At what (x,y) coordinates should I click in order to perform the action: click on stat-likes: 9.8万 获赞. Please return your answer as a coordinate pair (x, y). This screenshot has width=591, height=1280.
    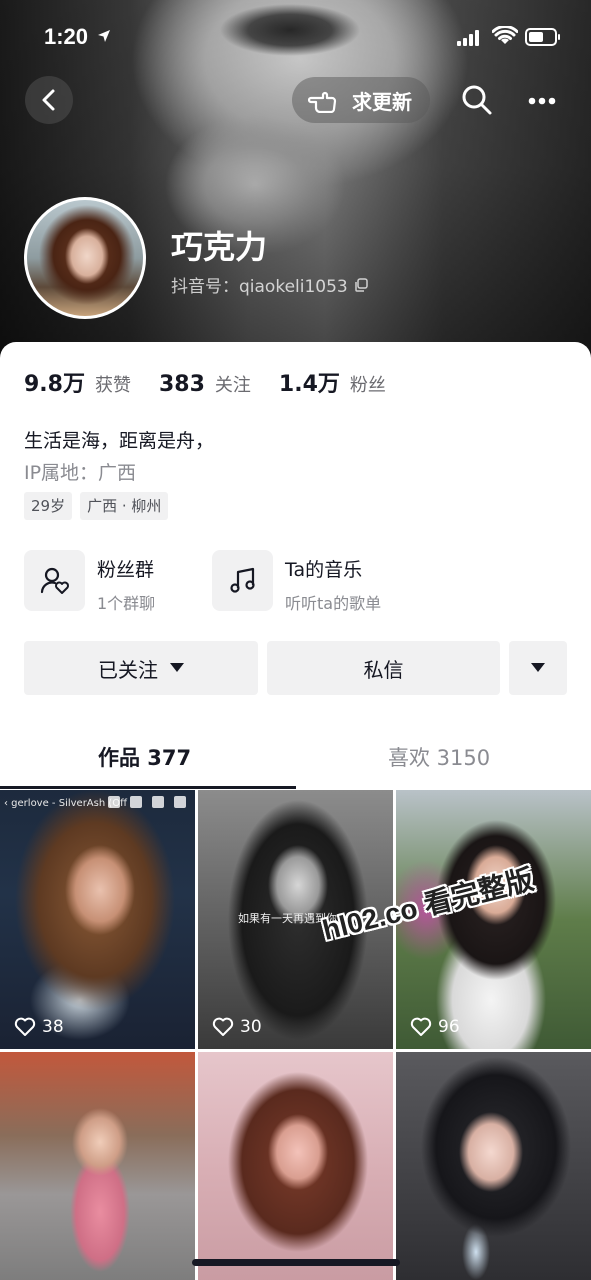
    Looking at the image, I should click on (77, 382).